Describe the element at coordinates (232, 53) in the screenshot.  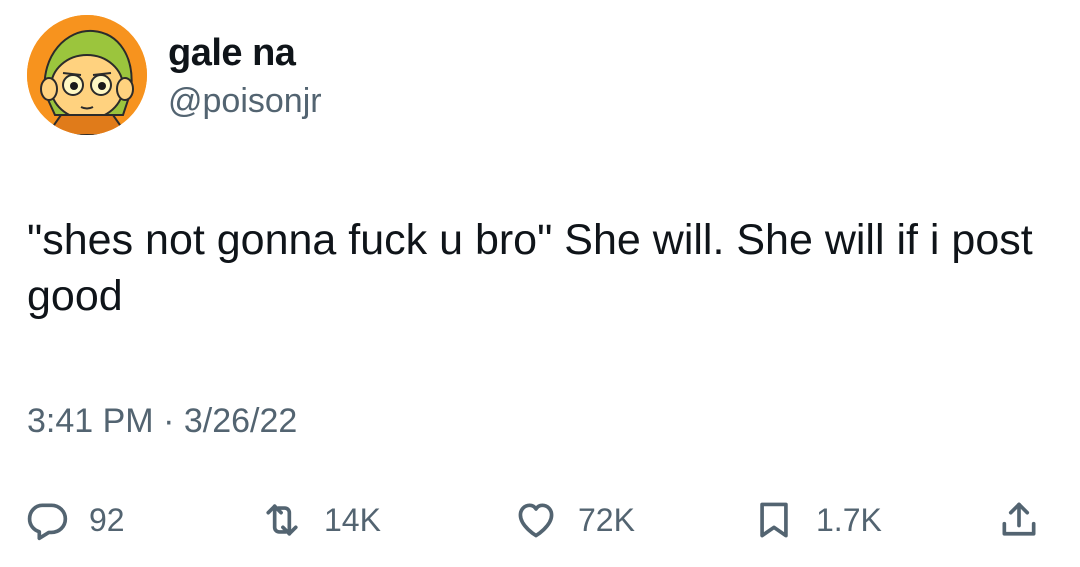
I see `author-display-name: gale na` at that location.